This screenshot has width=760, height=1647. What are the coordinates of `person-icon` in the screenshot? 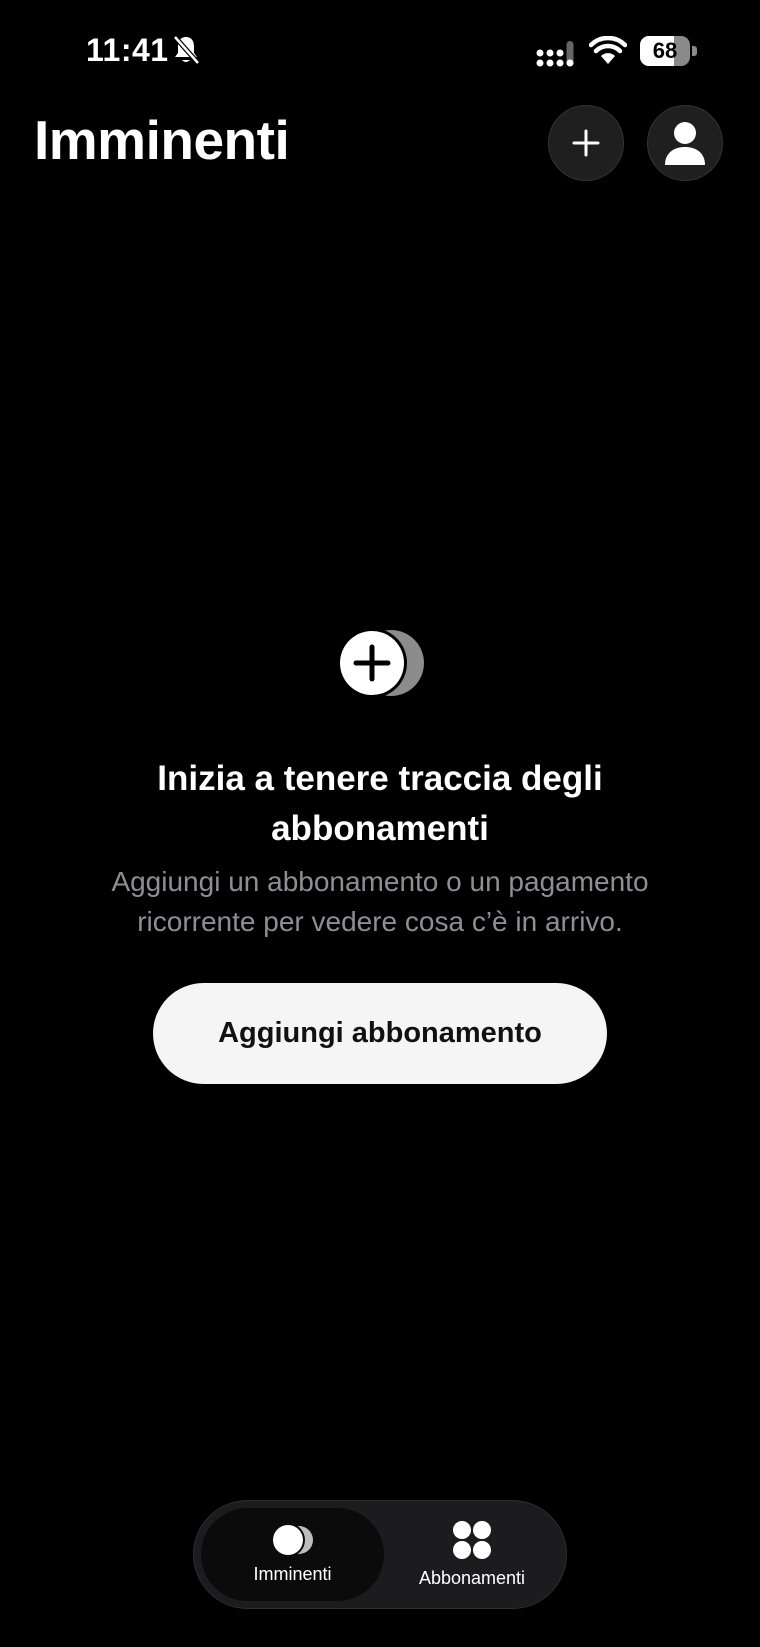 It's located at (685, 143).